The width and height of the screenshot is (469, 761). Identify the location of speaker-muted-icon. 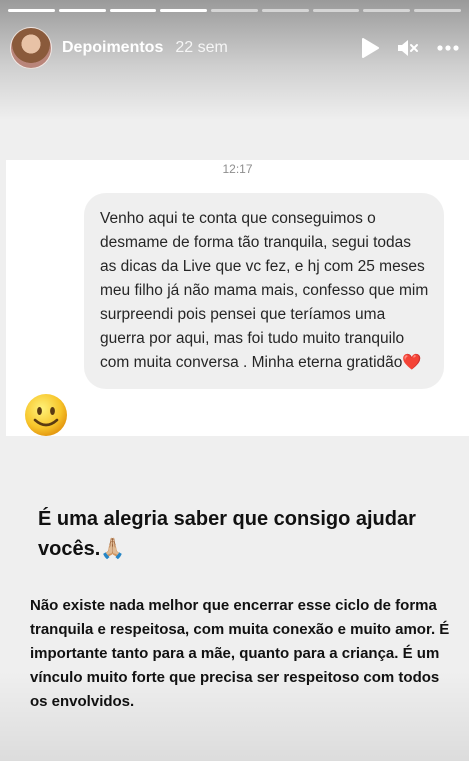
(408, 48).